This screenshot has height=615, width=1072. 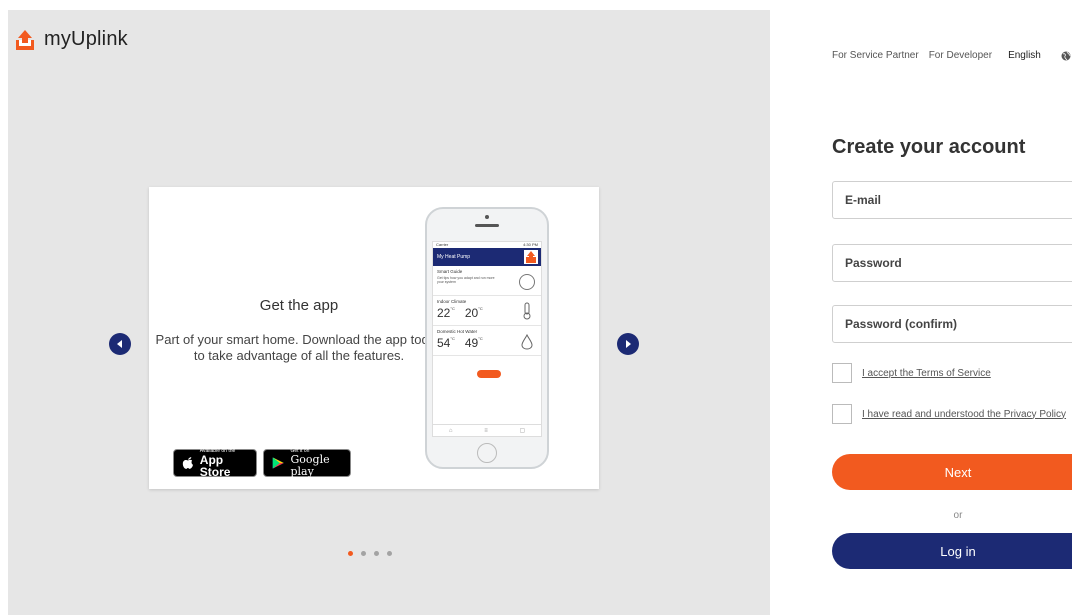 What do you see at coordinates (299, 305) in the screenshot?
I see `slide-title: Get the app` at bounding box center [299, 305].